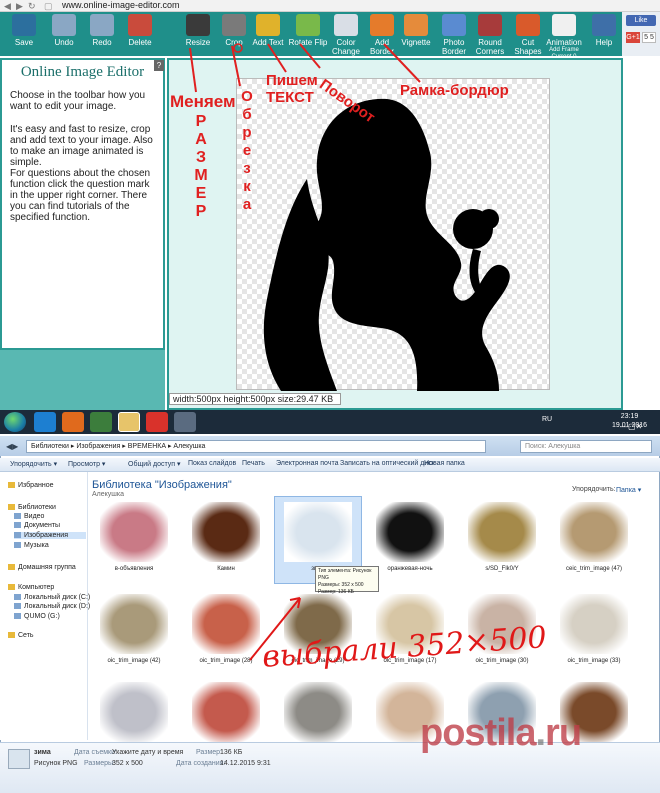 This screenshot has height=793, width=660. I want to click on details-size-key: Размер:, so click(209, 752).